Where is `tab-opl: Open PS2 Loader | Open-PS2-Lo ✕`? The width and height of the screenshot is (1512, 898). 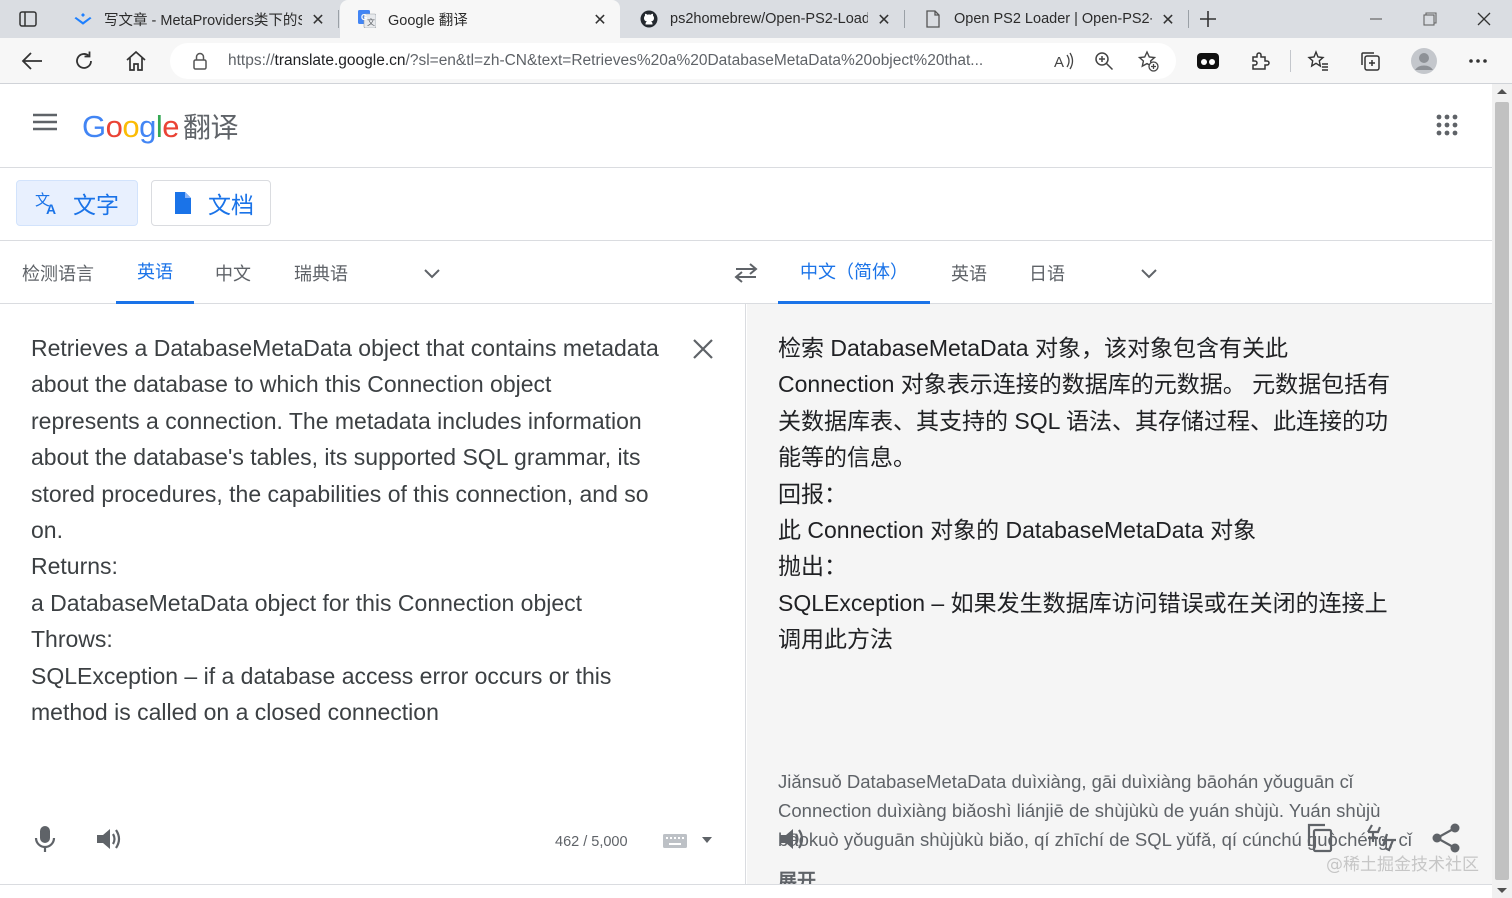 tab-opl: Open PS2 Loader | Open-PS2-Lo ✕ is located at coordinates (1047, 19).